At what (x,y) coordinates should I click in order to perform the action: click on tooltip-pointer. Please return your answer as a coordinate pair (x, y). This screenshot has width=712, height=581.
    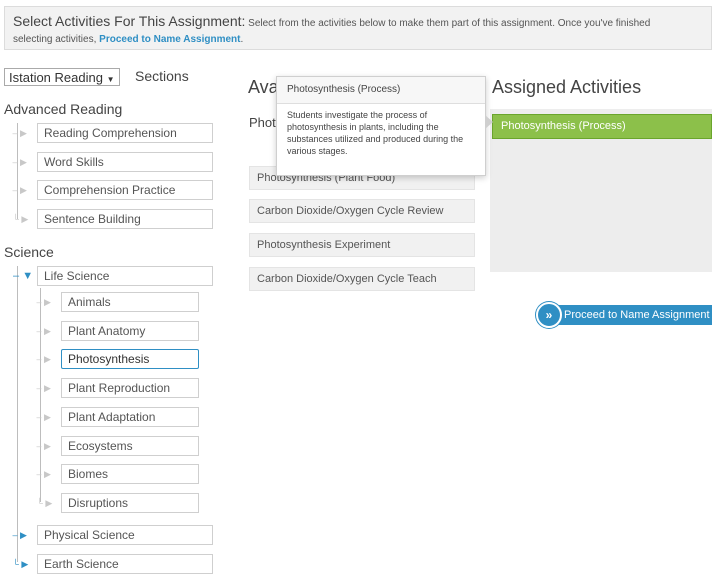
    Looking at the image, I should click on (489, 122).